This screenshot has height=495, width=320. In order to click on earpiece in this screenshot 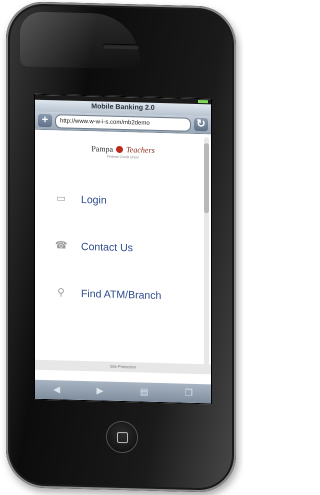, I will do `click(121, 46)`.